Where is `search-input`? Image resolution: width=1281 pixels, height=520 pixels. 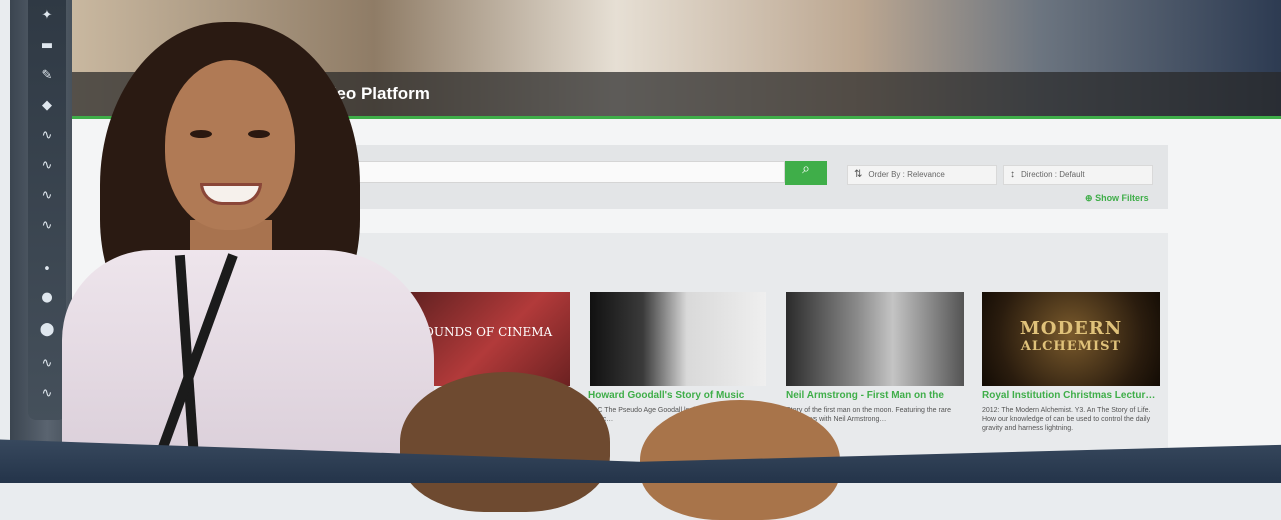
search-input is located at coordinates (557, 172).